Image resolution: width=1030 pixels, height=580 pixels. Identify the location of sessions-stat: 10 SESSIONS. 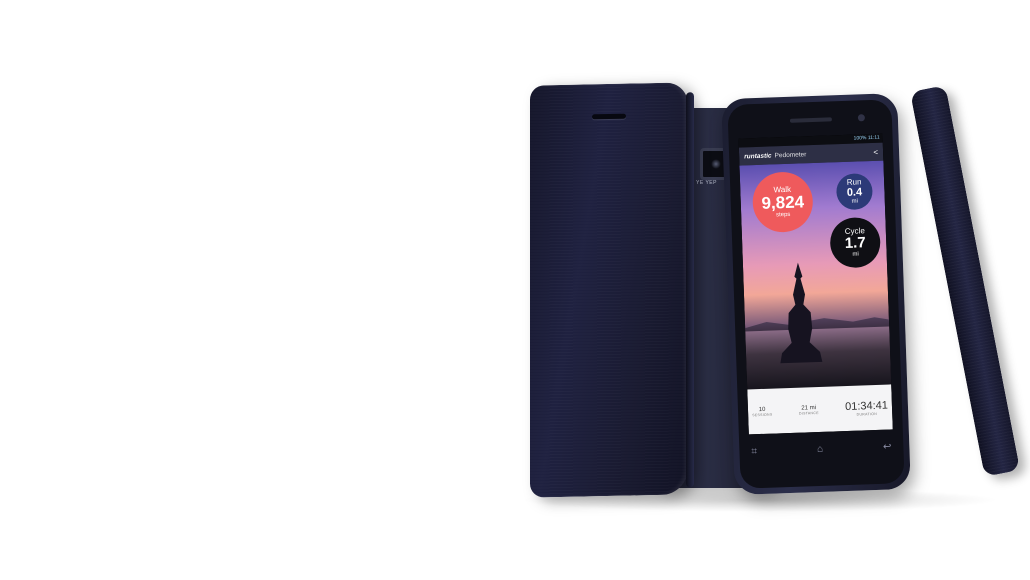
(762, 411).